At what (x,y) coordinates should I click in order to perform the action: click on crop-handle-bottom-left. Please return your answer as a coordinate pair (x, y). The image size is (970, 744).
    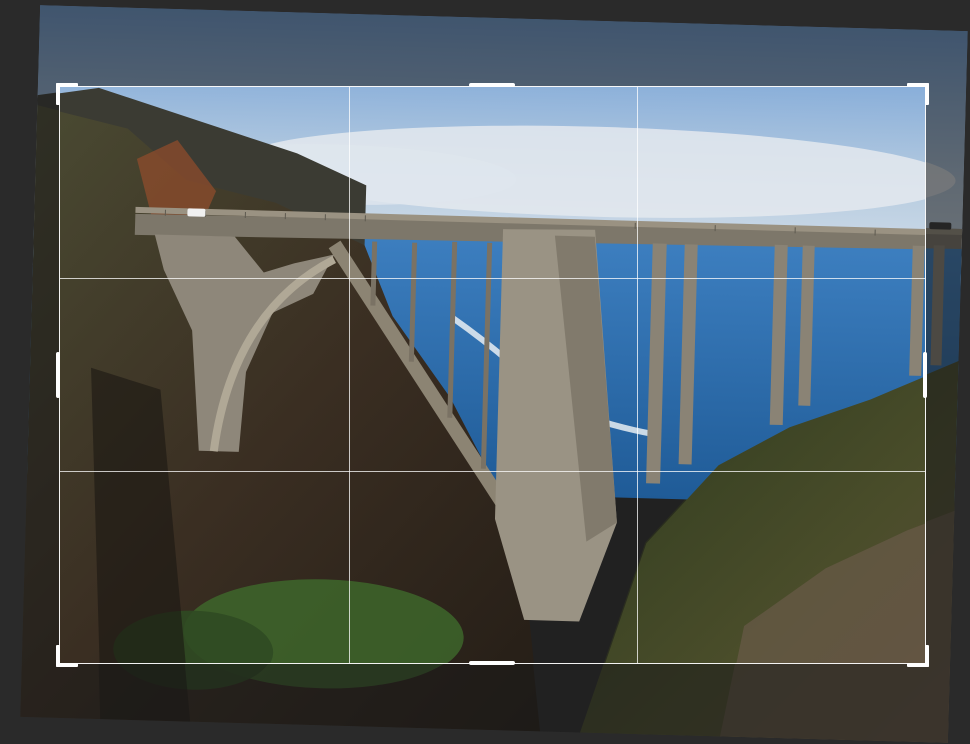
    Looking at the image, I should click on (67, 656).